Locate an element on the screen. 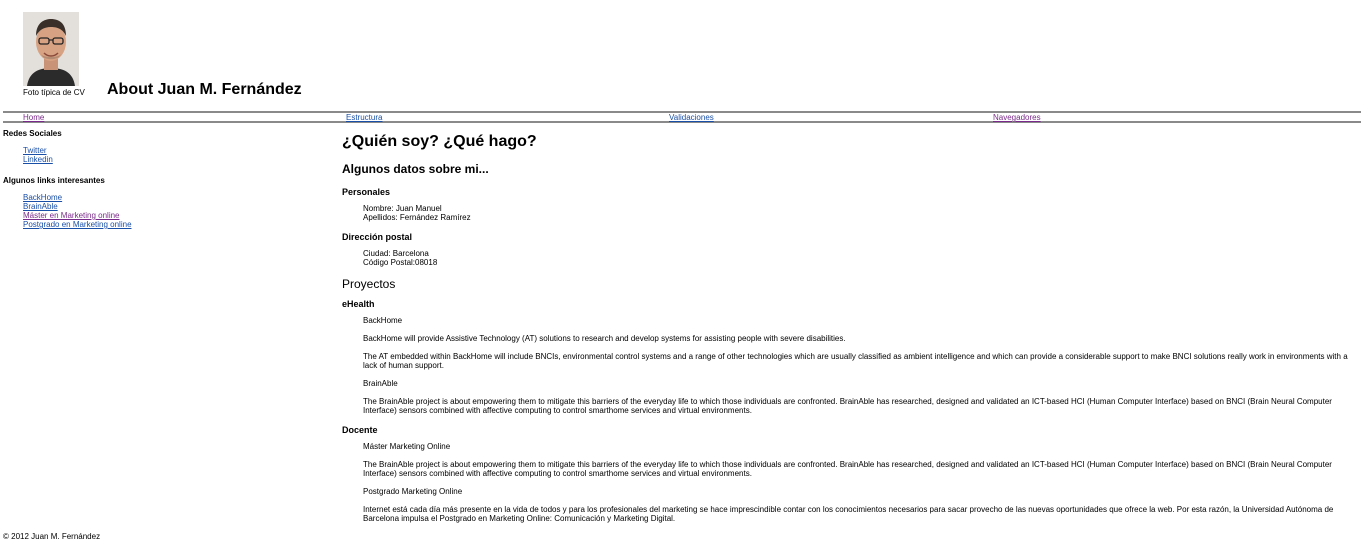 The width and height of the screenshot is (1365, 548). sidebar-link-linkedin: Linkedin is located at coordinates (38, 159).